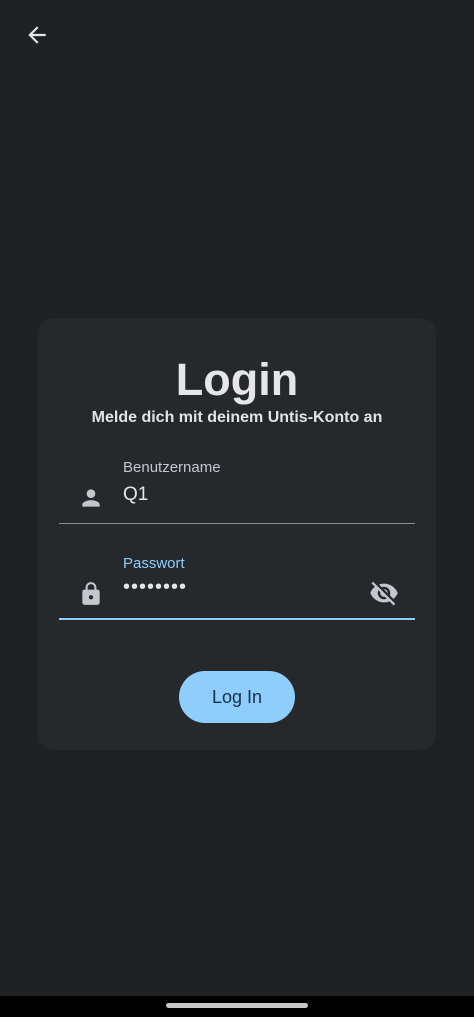 The height and width of the screenshot is (1017, 474). I want to click on arrow-left-icon, so click(37, 35).